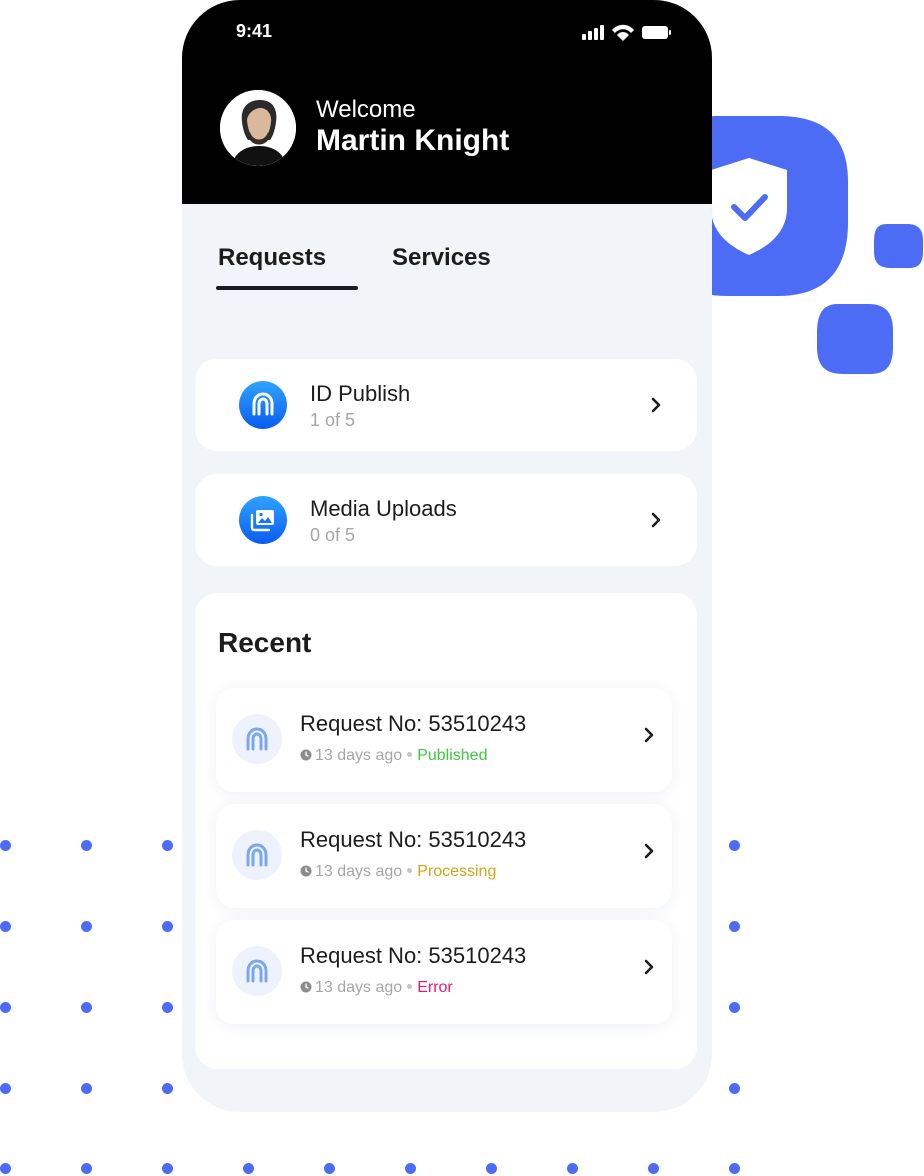 The height and width of the screenshot is (1176, 924). I want to click on user-name: Martin Knight, so click(413, 140).